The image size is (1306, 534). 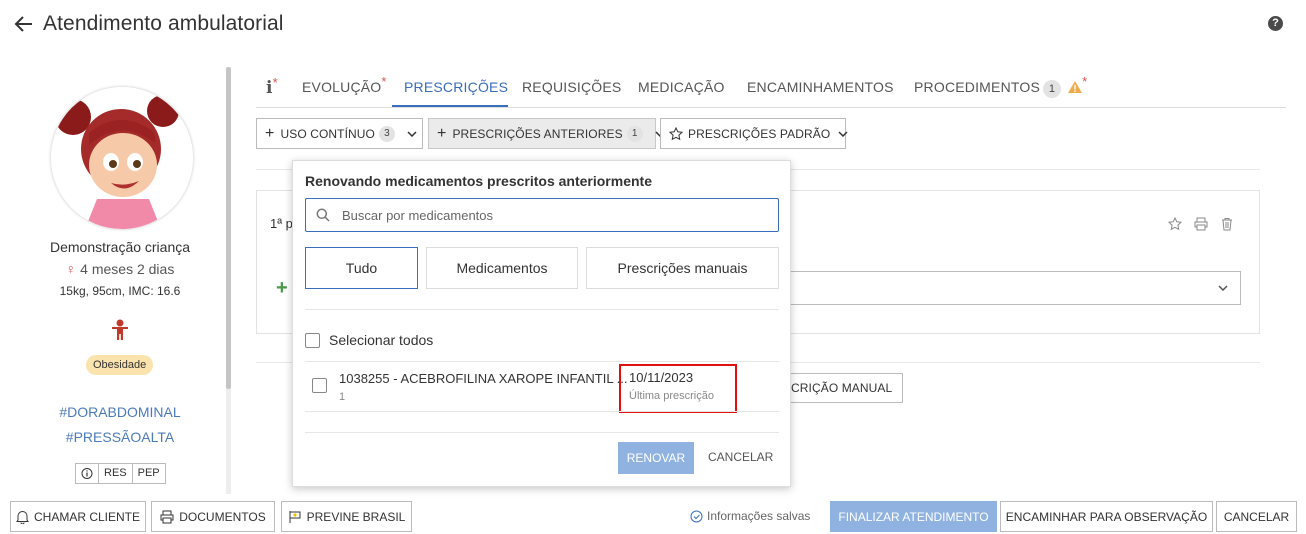 I want to click on trash-icon, so click(x=1227, y=224).